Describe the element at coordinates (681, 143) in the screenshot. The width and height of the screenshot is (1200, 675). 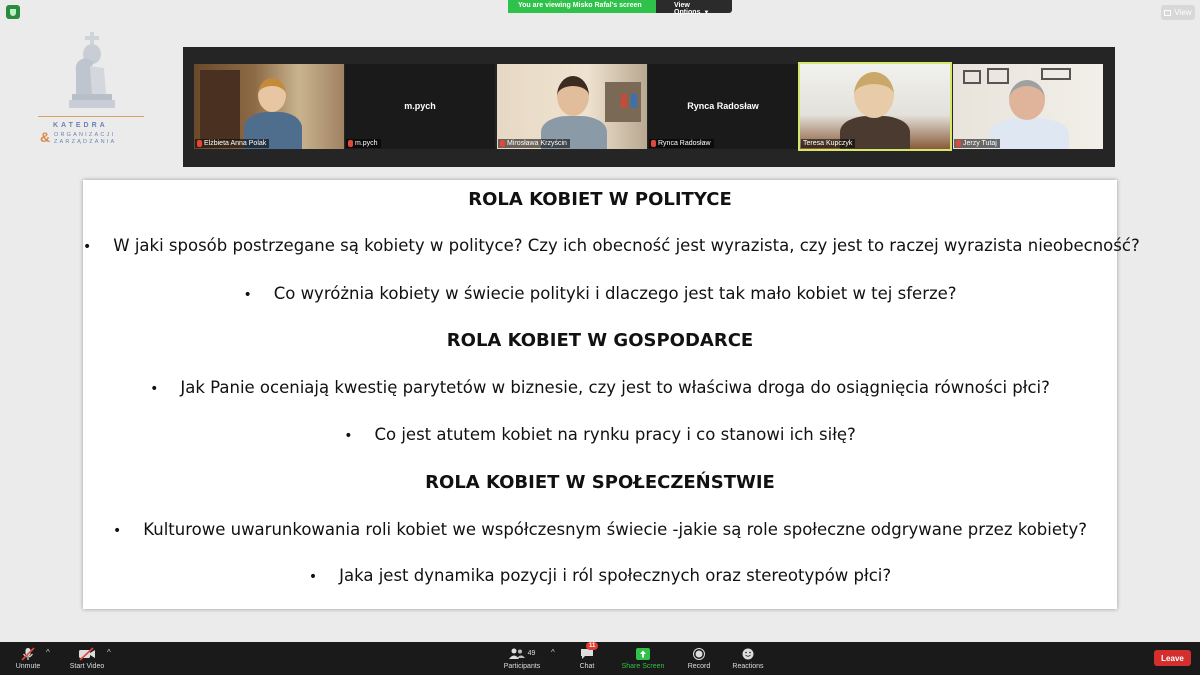
I see `participant-name-tag: Rynca Radosław` at that location.